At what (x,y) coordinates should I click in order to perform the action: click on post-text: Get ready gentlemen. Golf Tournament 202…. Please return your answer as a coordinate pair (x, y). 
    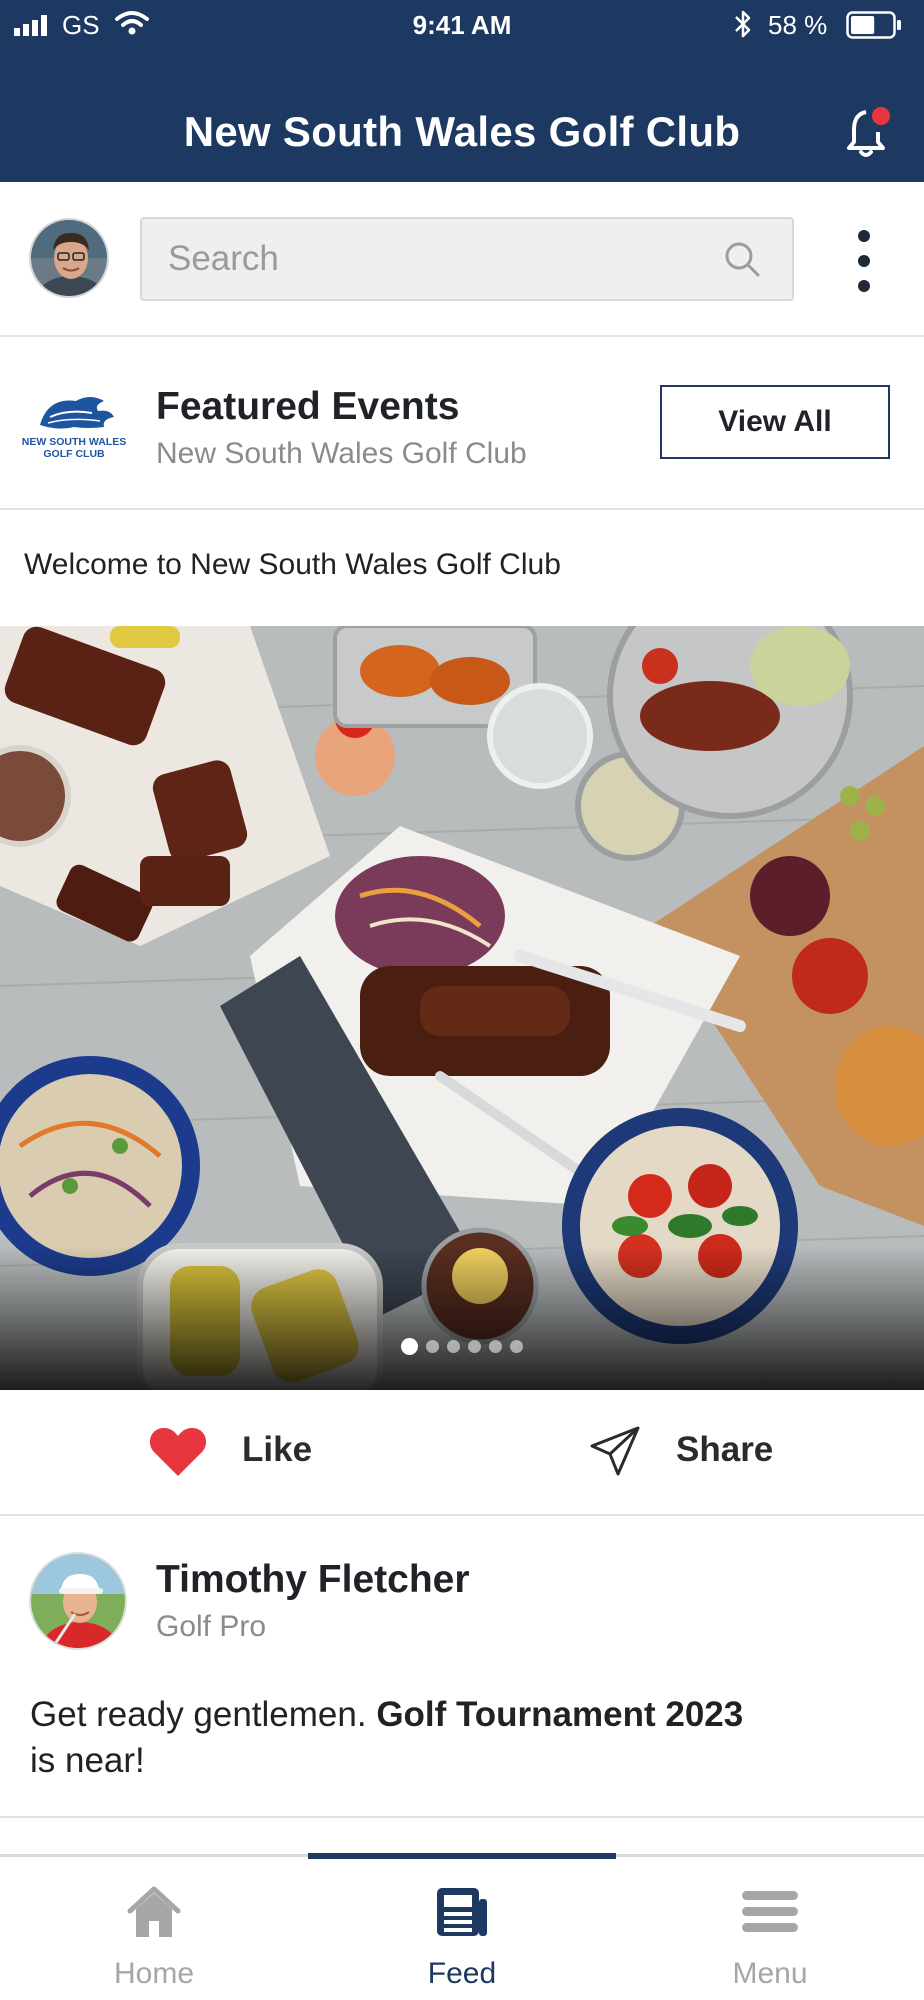
    Looking at the image, I should click on (420, 1738).